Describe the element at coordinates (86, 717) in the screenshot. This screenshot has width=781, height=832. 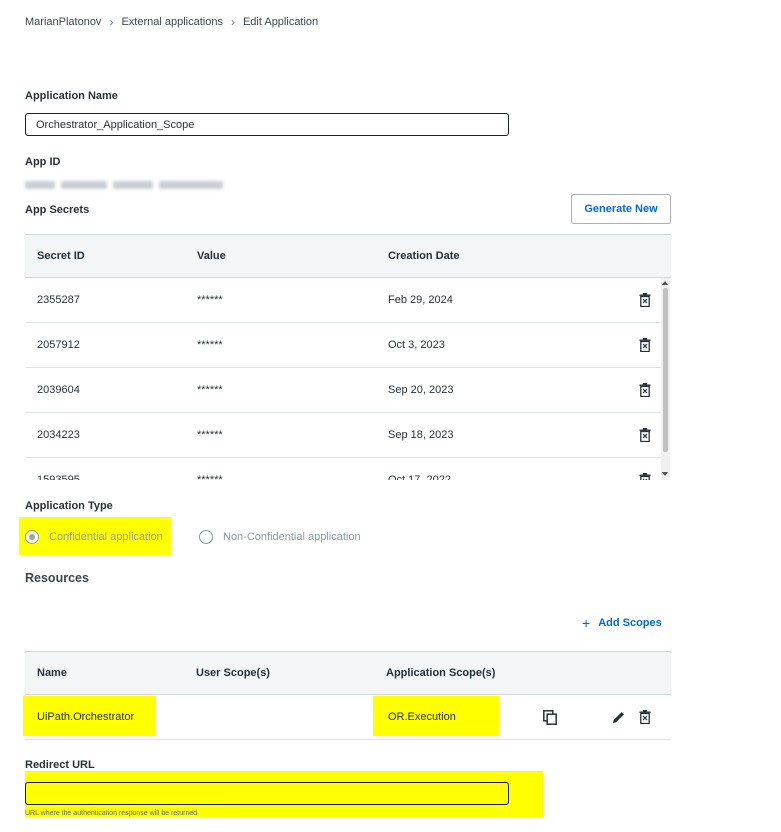
I see `resource-name-cell: UiPath.Orchestrator` at that location.